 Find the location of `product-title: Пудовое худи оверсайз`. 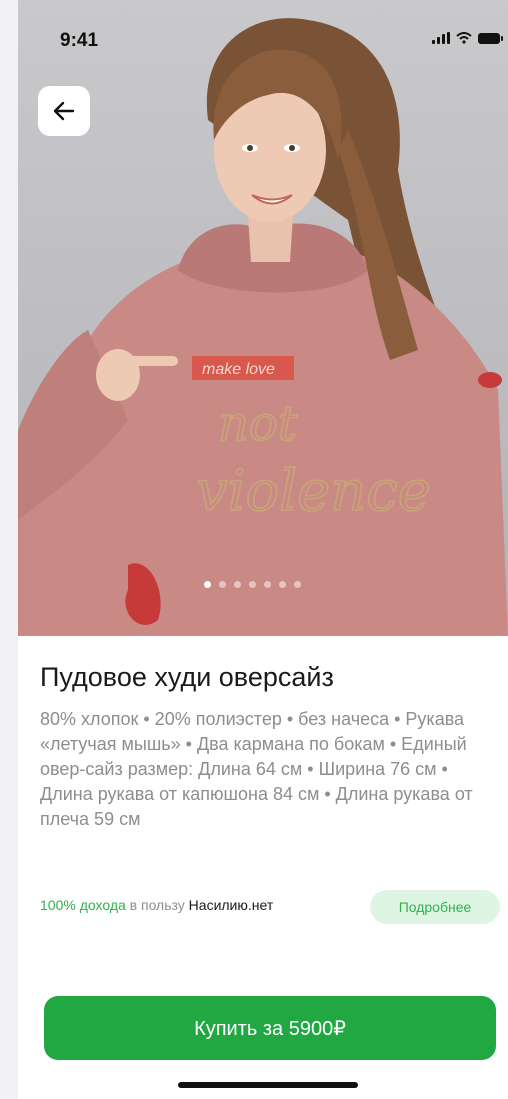

product-title: Пудовое худи оверсайз is located at coordinates (187, 677).